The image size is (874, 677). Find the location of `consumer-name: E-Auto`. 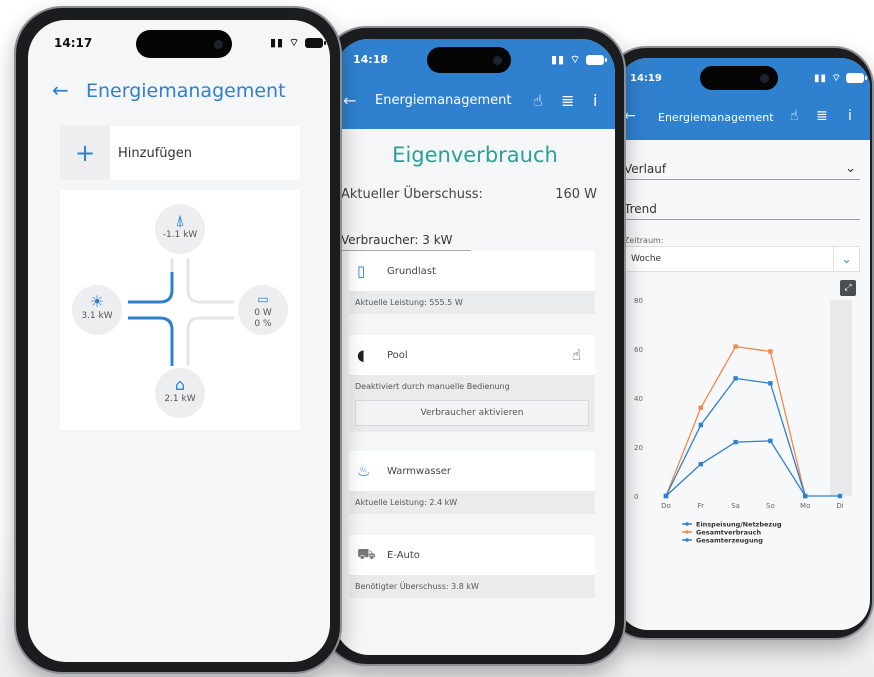

consumer-name: E-Auto is located at coordinates (403, 555).